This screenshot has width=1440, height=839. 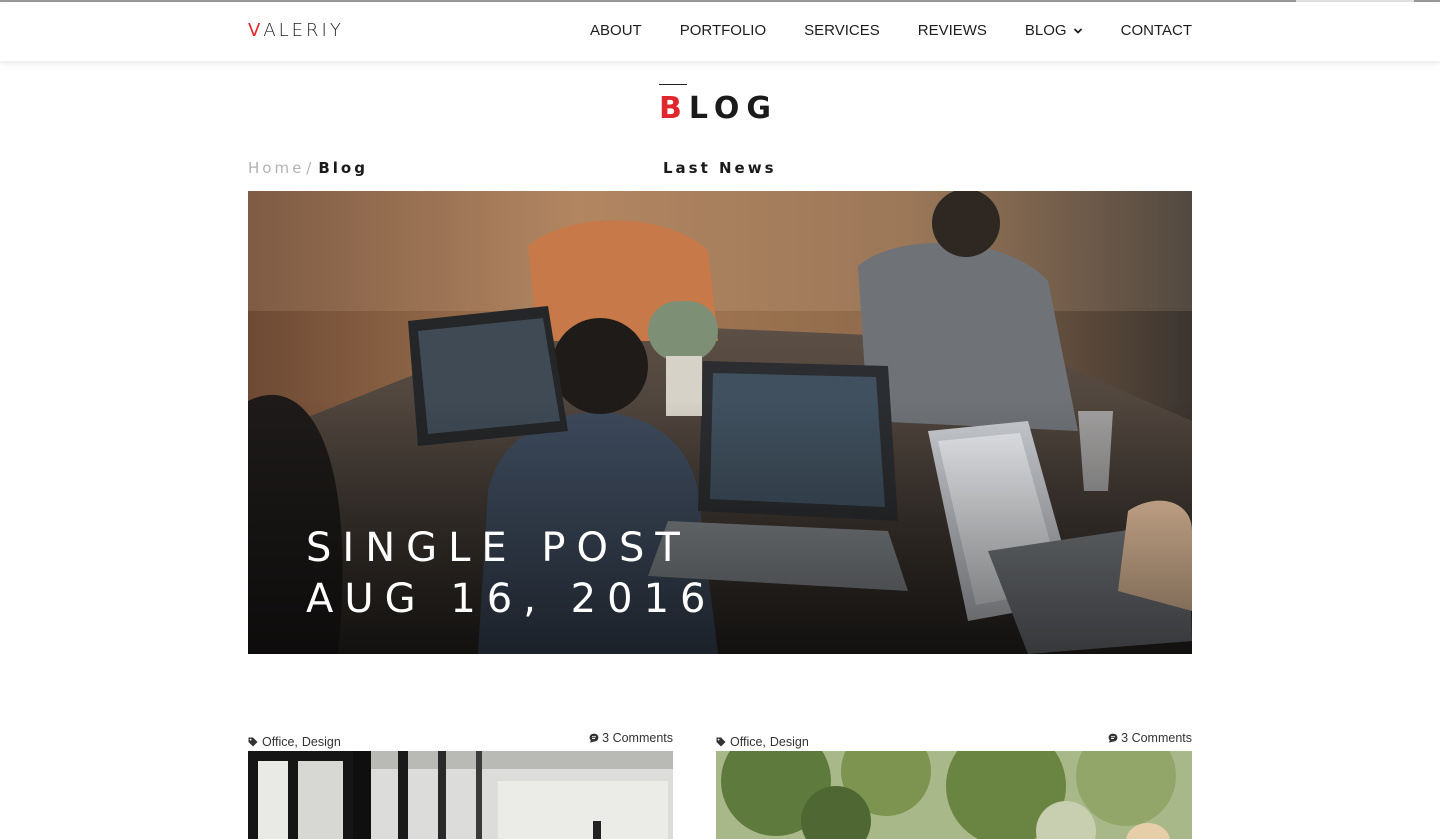 I want to click on page-title-rest: LOG, so click(x=733, y=108).